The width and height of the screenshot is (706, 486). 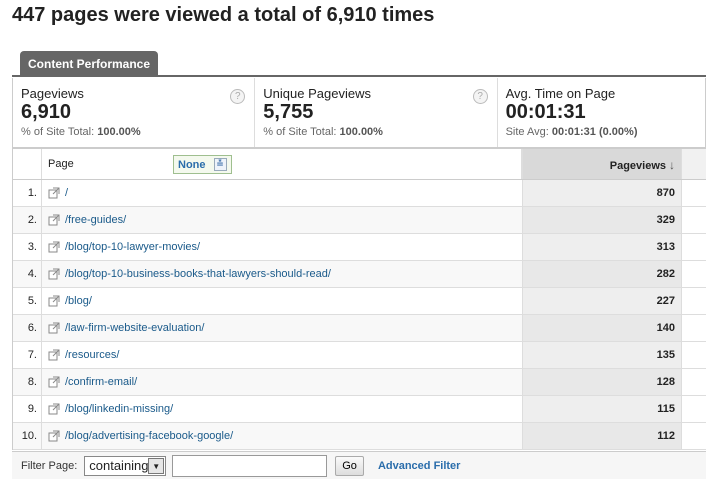 I want to click on pageviews-column-label: Pageviews, so click(x=637, y=166).